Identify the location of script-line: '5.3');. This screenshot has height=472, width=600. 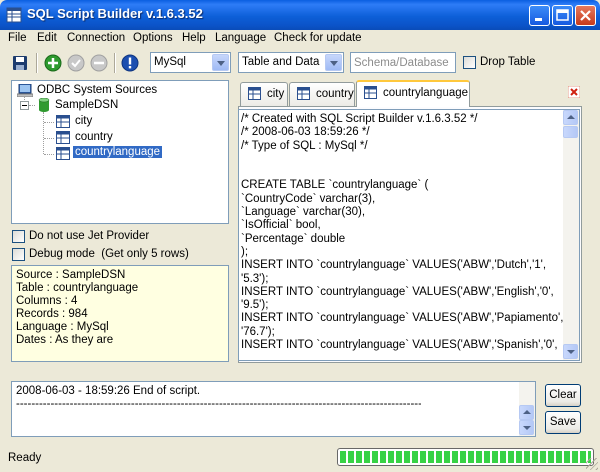
(255, 278).